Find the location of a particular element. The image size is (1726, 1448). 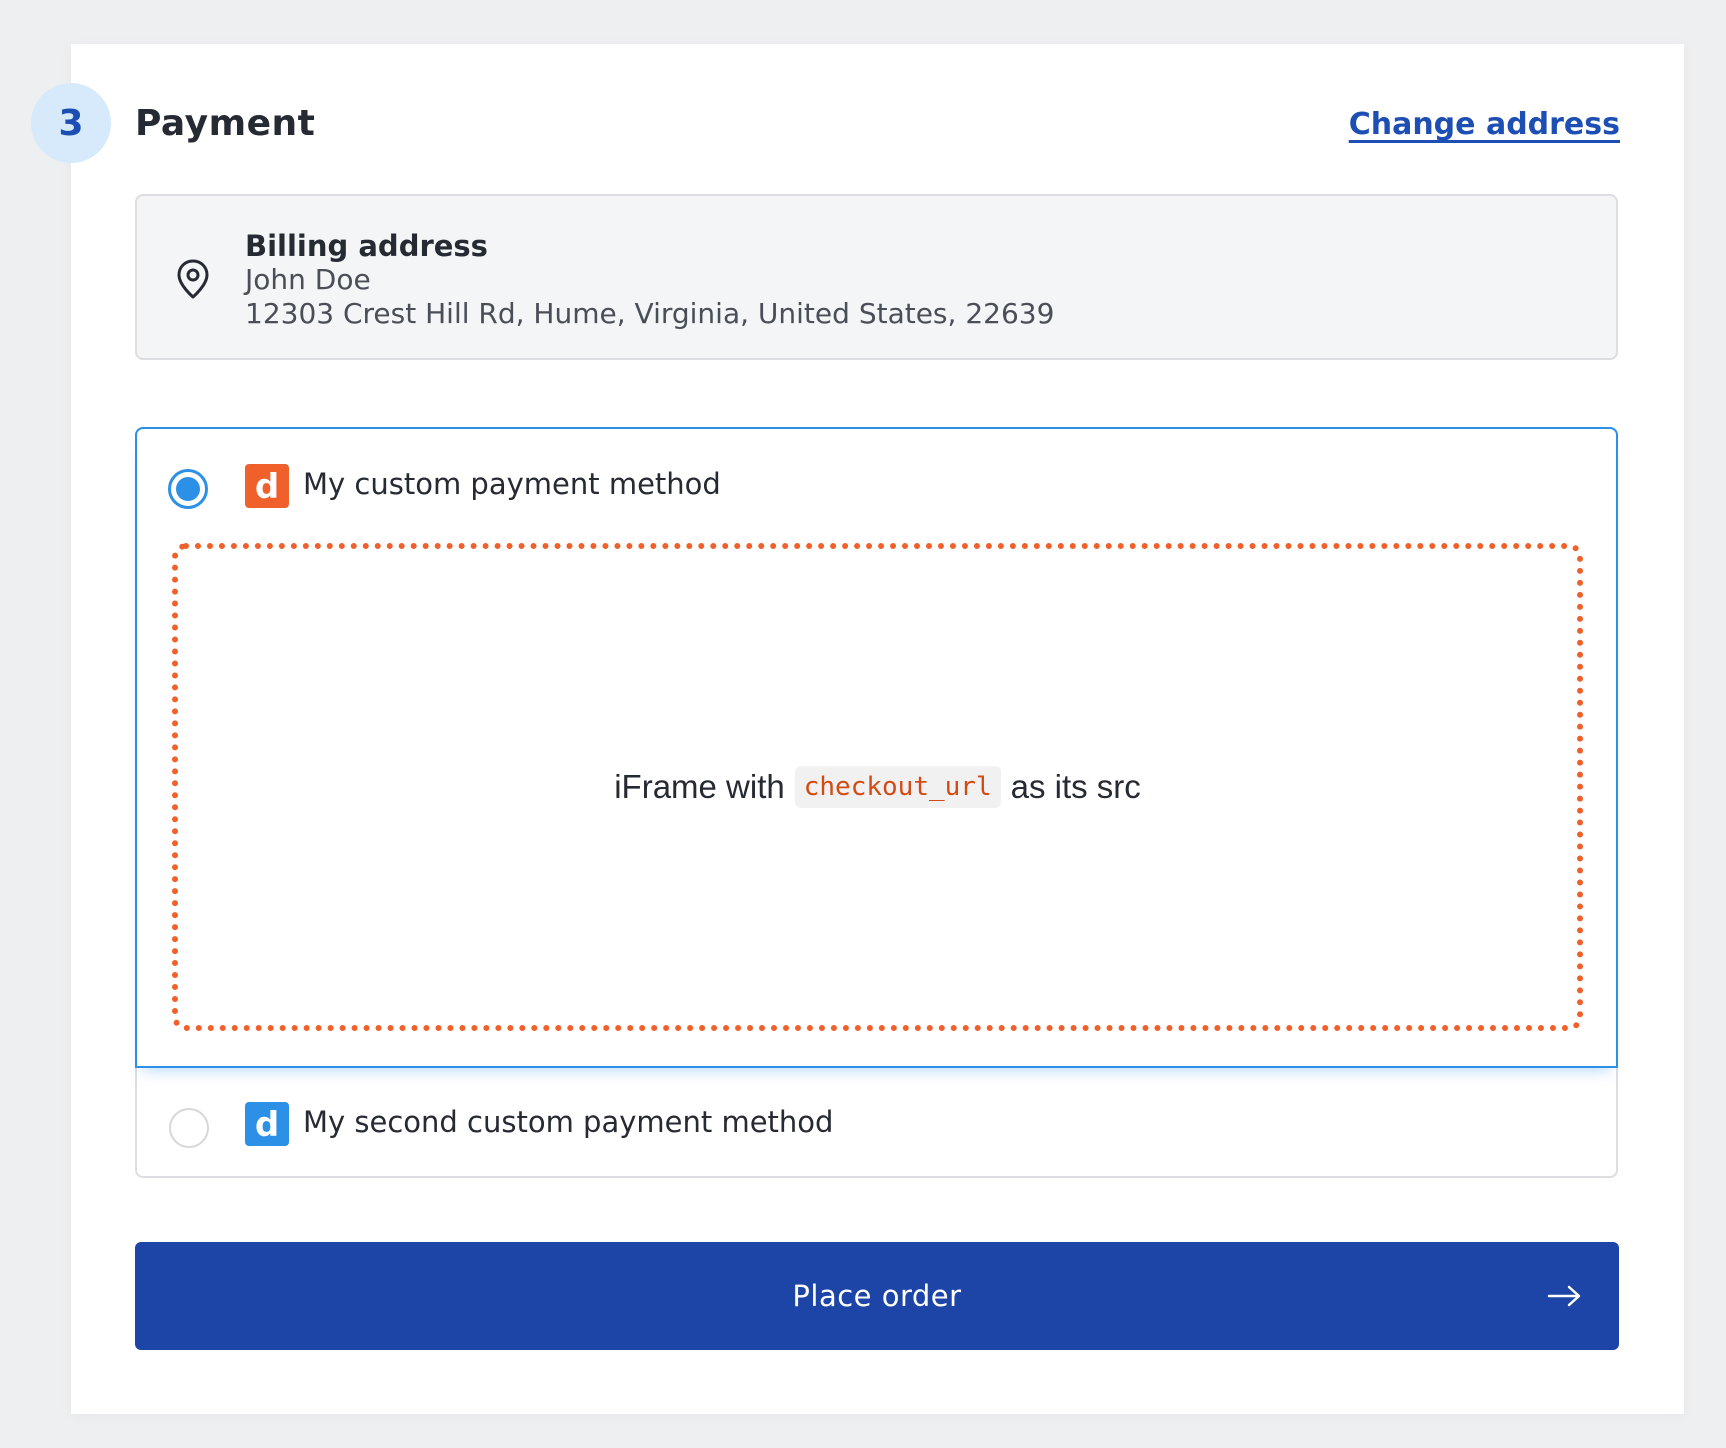

payment-method-2-logo: d is located at coordinates (267, 1124).